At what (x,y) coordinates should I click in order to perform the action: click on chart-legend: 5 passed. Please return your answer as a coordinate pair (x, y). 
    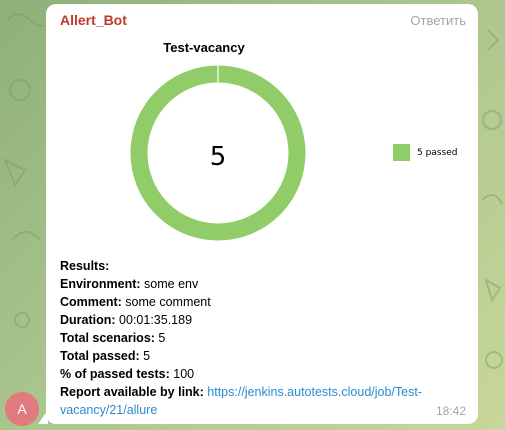
    Looking at the image, I should click on (425, 152).